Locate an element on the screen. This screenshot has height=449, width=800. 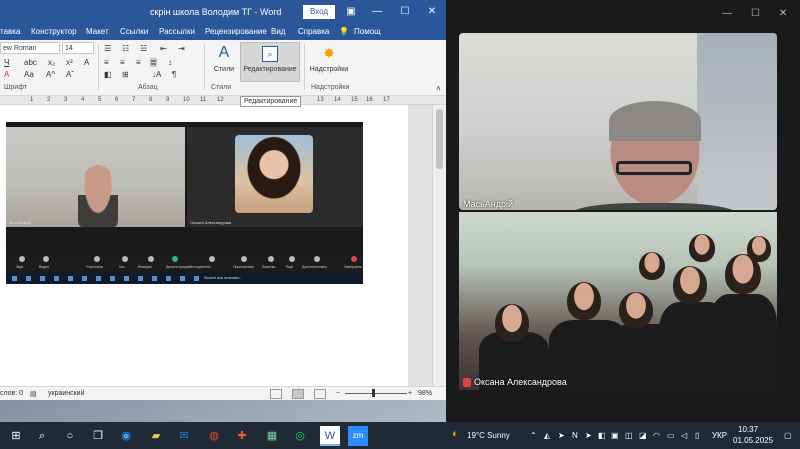
notifications-icon: ▢ is located at coordinates (788, 435).